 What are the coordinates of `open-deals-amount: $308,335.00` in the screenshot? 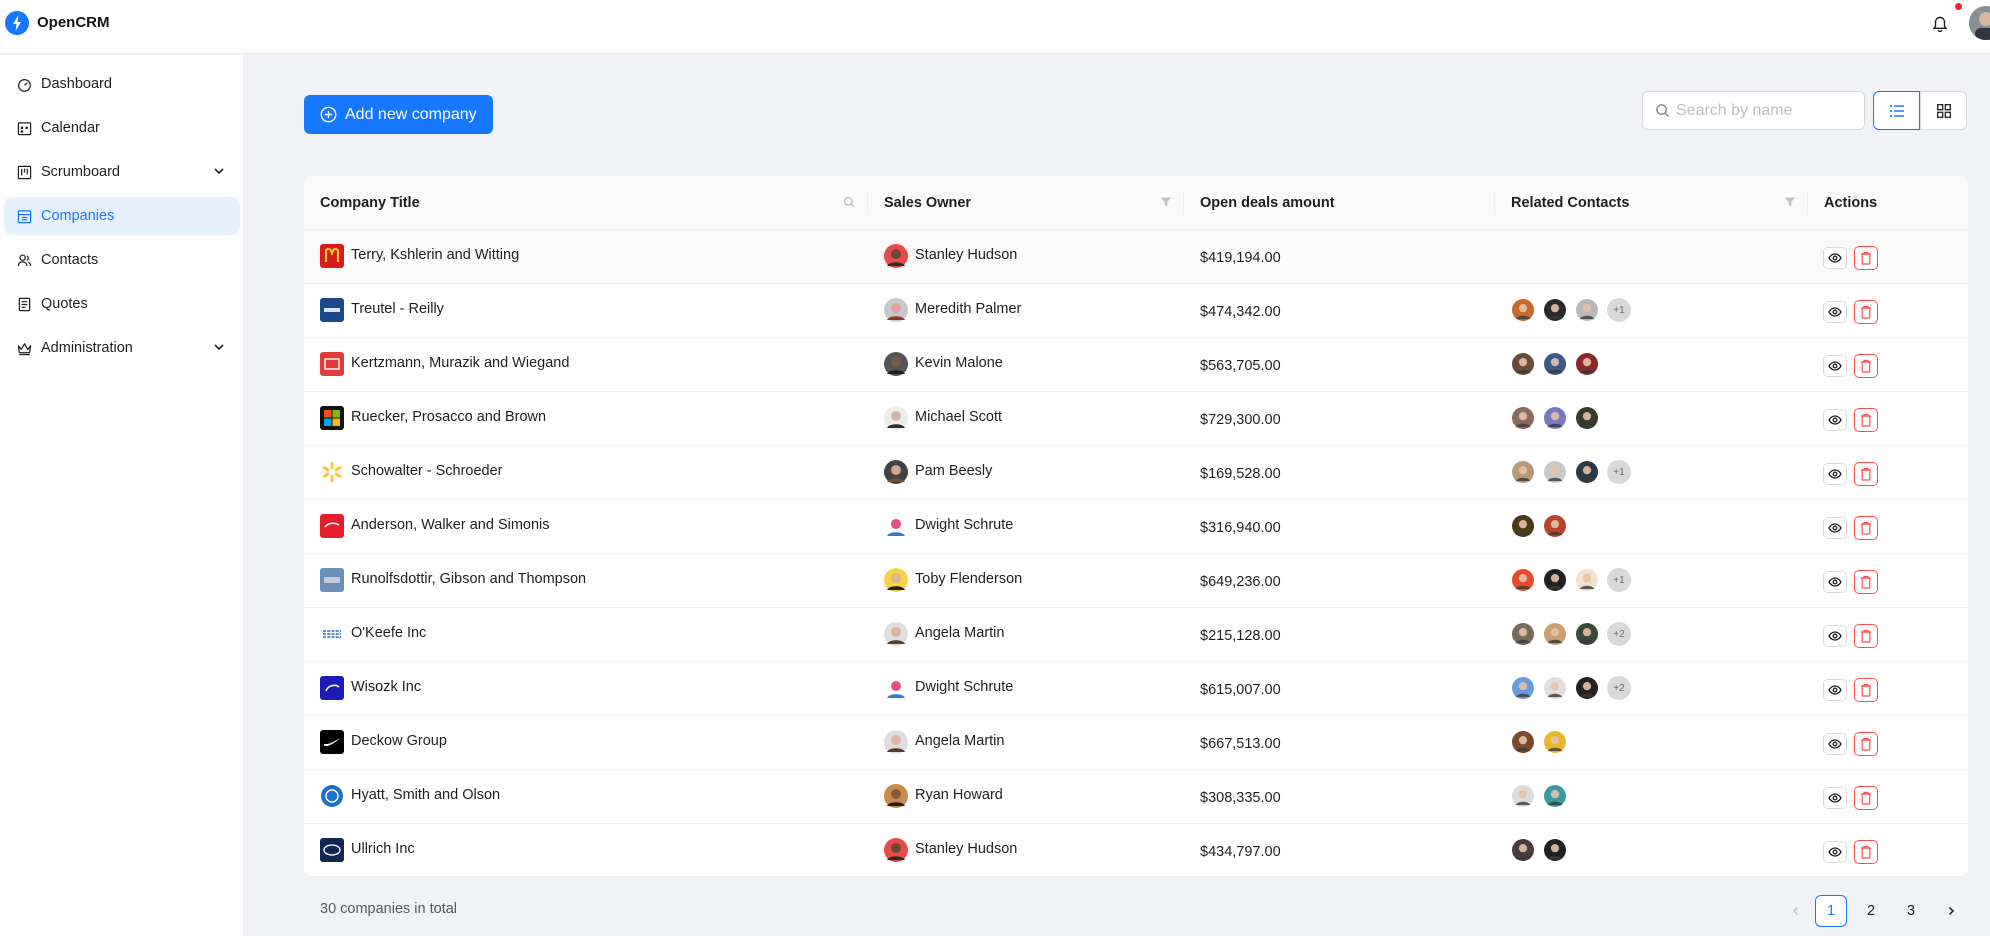 It's located at (1240, 798).